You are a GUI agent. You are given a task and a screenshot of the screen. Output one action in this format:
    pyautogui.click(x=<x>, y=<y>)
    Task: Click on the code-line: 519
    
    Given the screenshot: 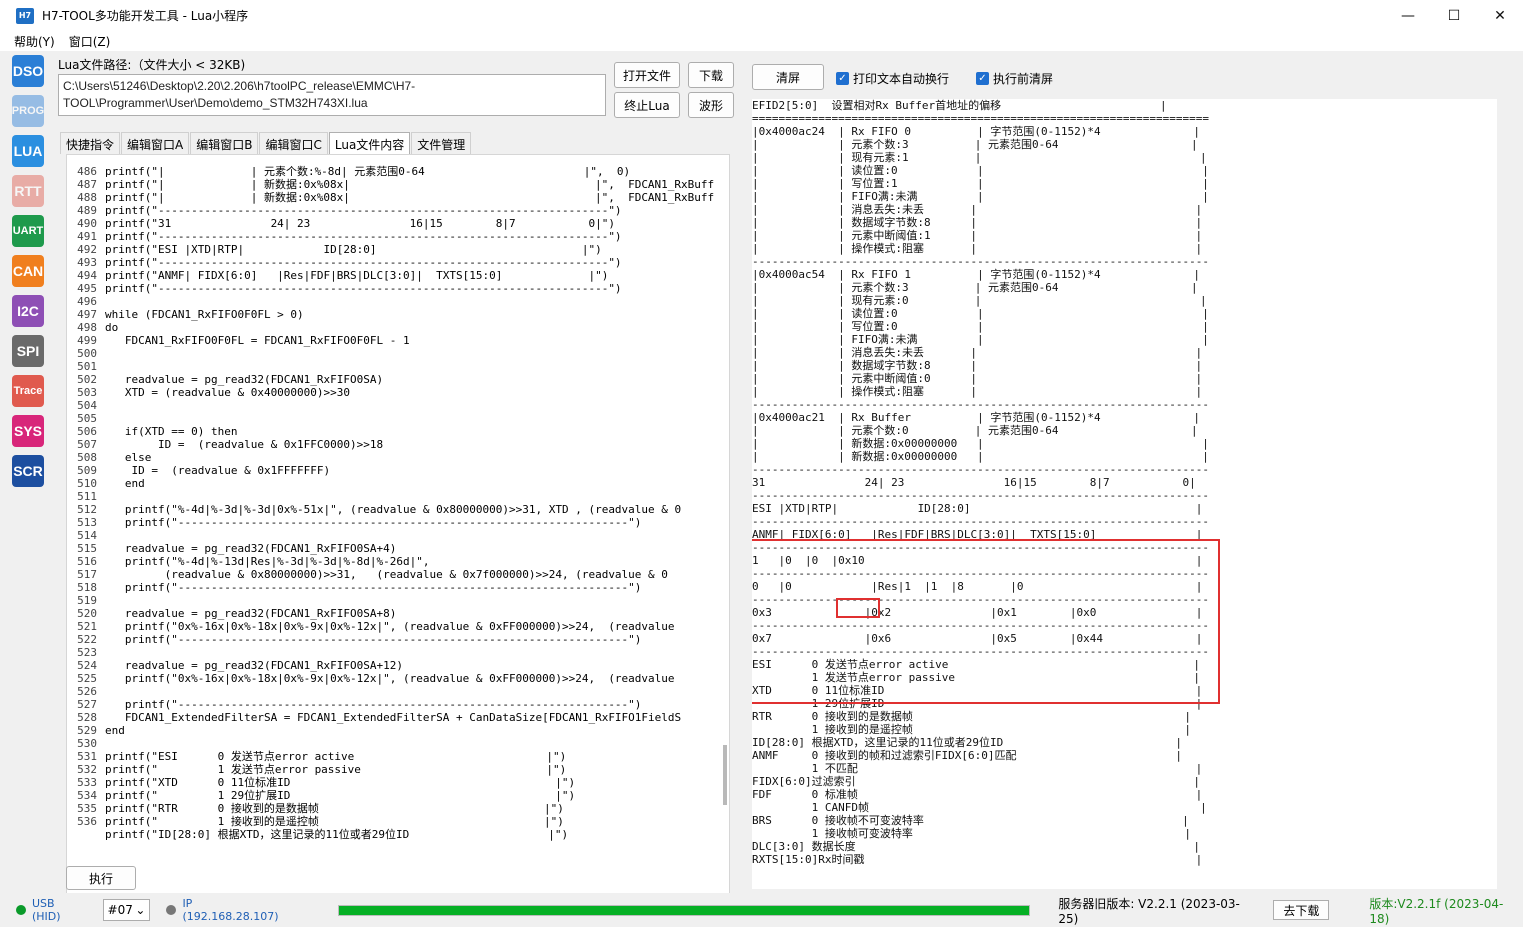 What is the action you would take?
    pyautogui.click(x=387, y=600)
    